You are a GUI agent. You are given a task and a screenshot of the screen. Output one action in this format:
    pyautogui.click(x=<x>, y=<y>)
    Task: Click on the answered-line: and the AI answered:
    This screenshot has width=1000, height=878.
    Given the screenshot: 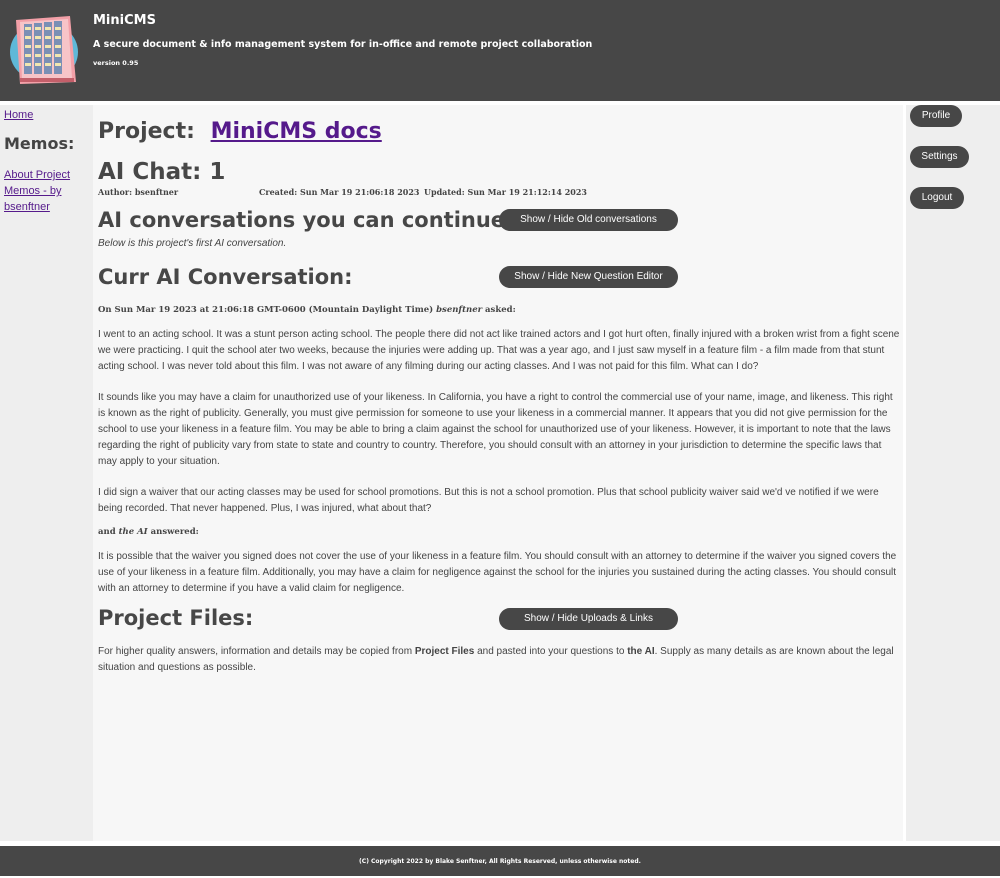 What is the action you would take?
    pyautogui.click(x=148, y=532)
    